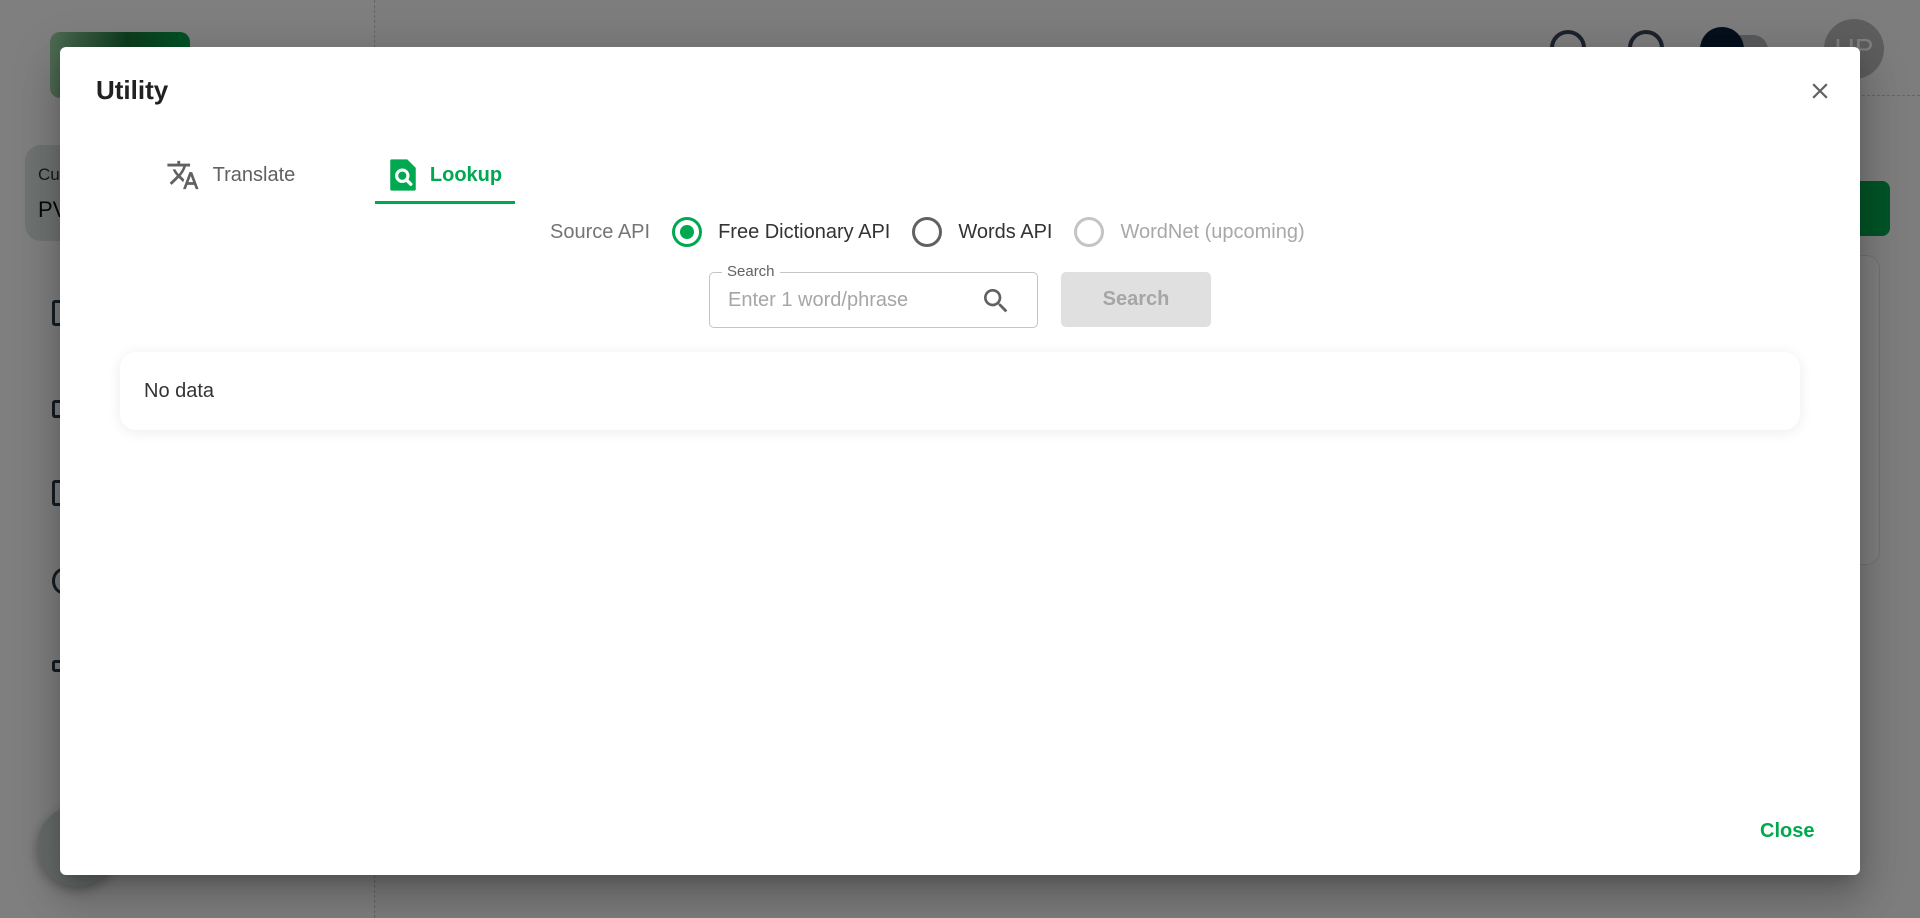 The width and height of the screenshot is (1920, 918). What do you see at coordinates (1089, 232) in the screenshot?
I see `radio-disabled-icon` at bounding box center [1089, 232].